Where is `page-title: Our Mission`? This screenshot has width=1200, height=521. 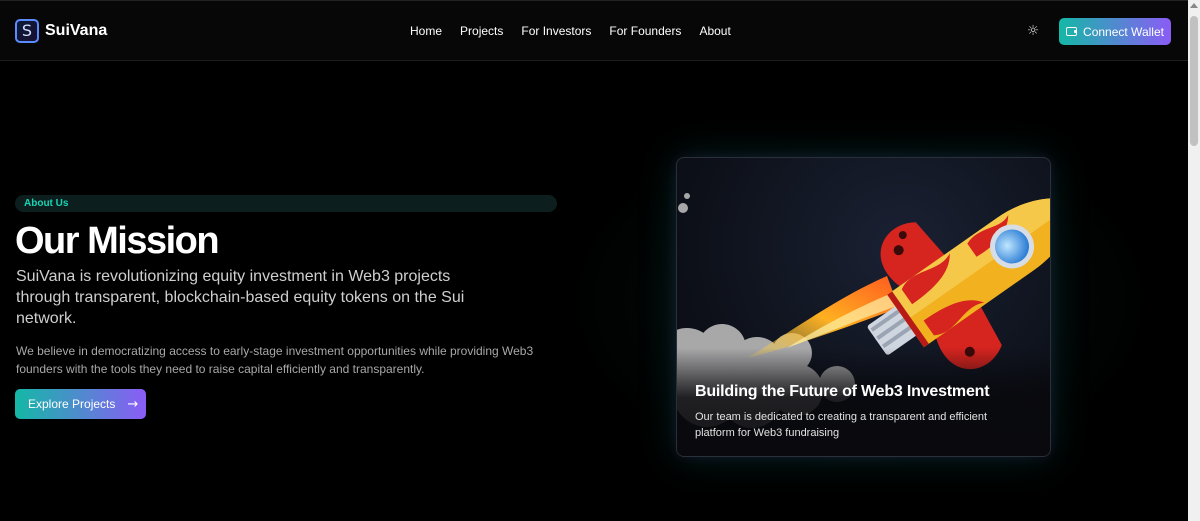 page-title: Our Mission is located at coordinates (117, 241).